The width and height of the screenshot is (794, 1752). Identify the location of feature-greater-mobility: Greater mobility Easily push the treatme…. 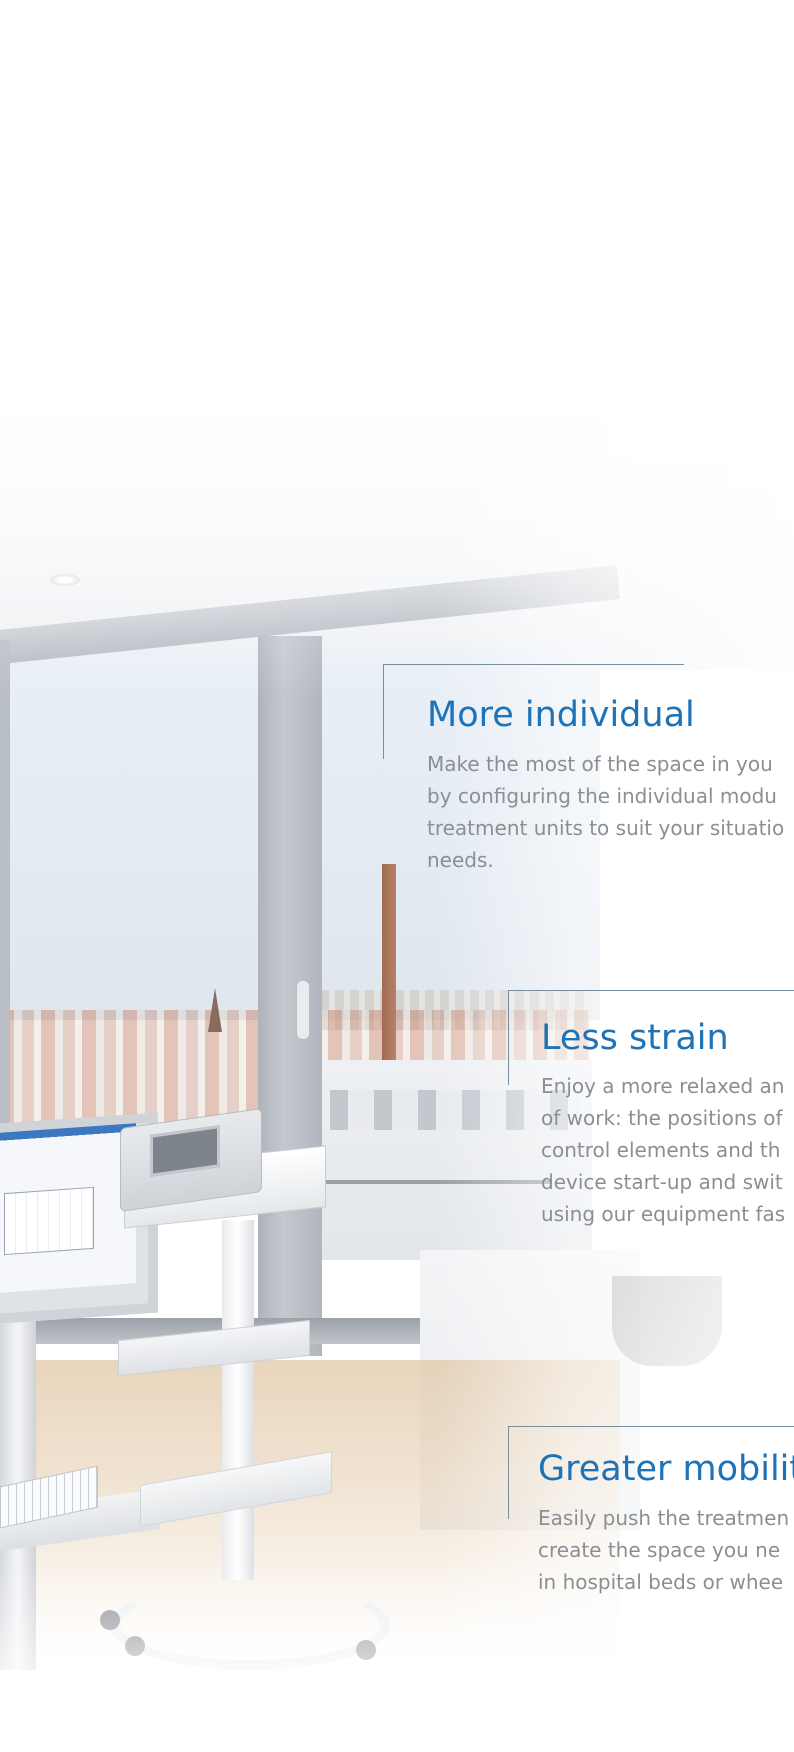
(651, 1526).